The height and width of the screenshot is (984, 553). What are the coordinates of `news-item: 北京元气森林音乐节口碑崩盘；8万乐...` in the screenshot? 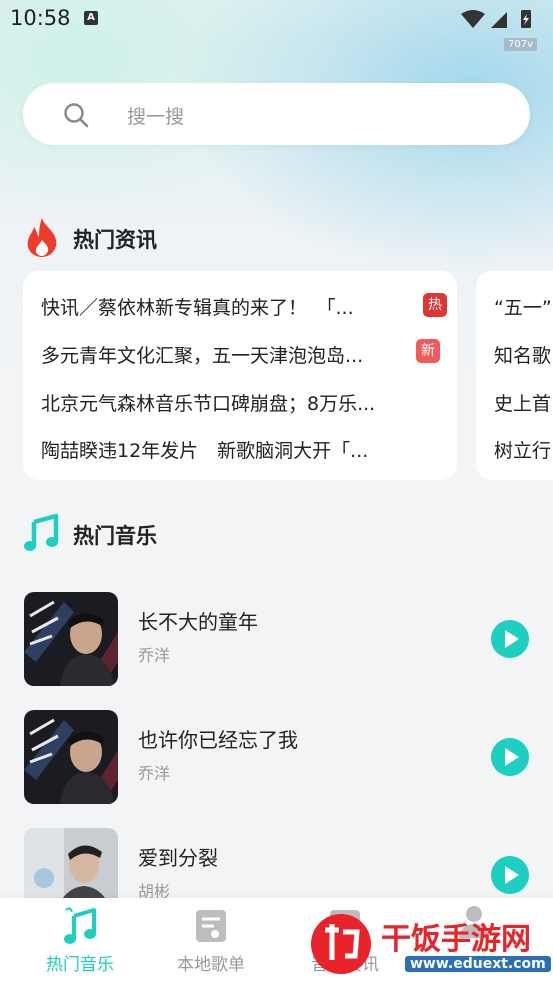 It's located at (241, 402).